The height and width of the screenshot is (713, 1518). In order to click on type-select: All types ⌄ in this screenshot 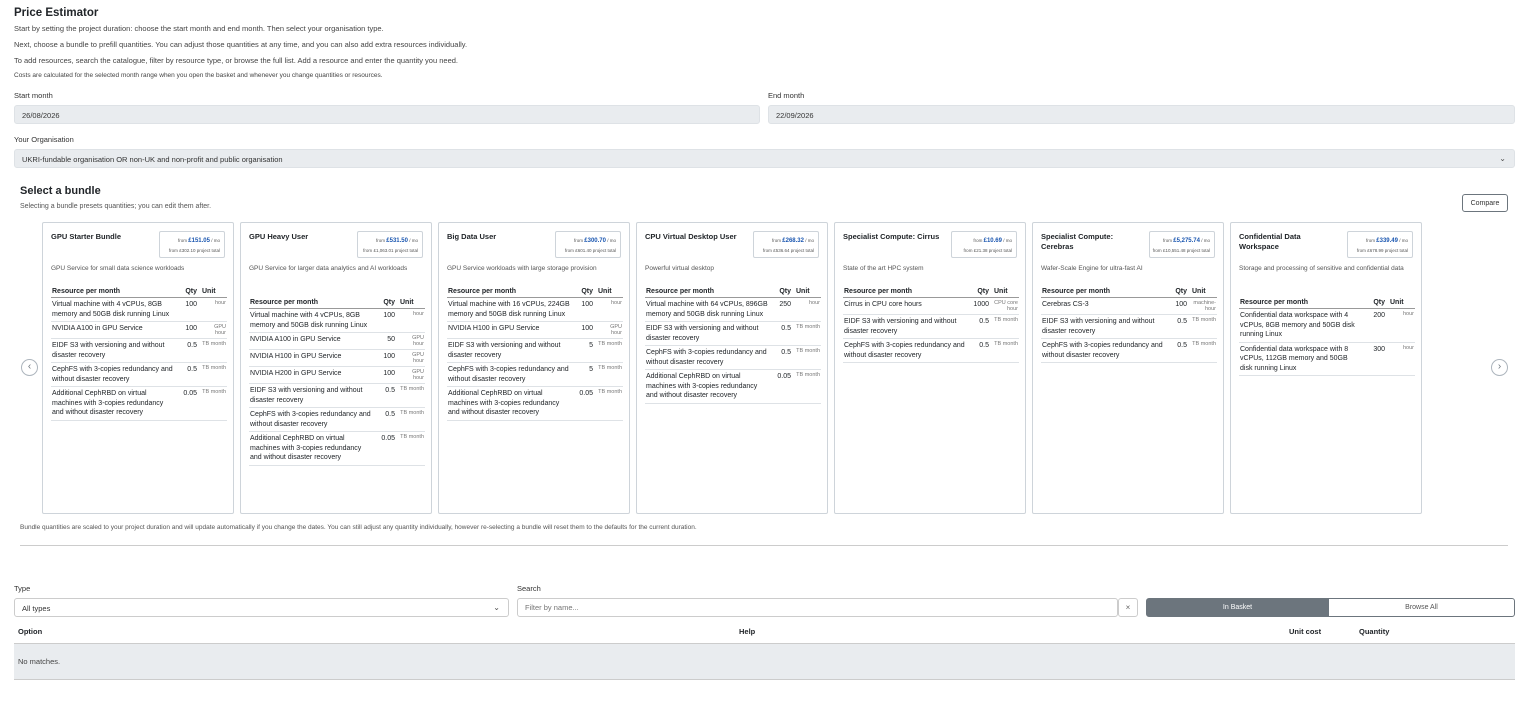, I will do `click(261, 607)`.